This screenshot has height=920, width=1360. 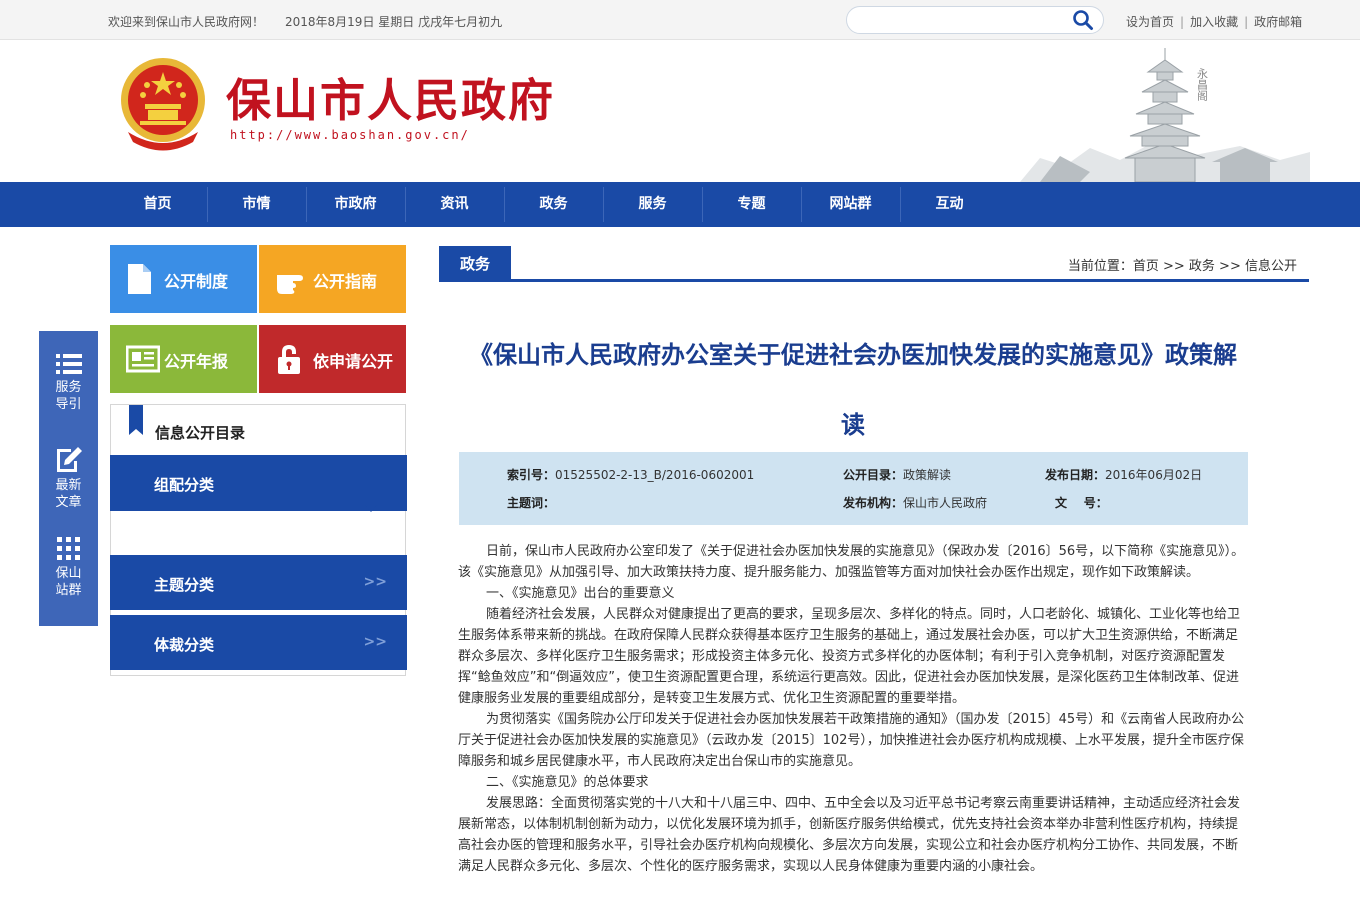 What do you see at coordinates (1124, 475) in the screenshot?
I see `meta-date: 发布日期：2016年06月02日` at bounding box center [1124, 475].